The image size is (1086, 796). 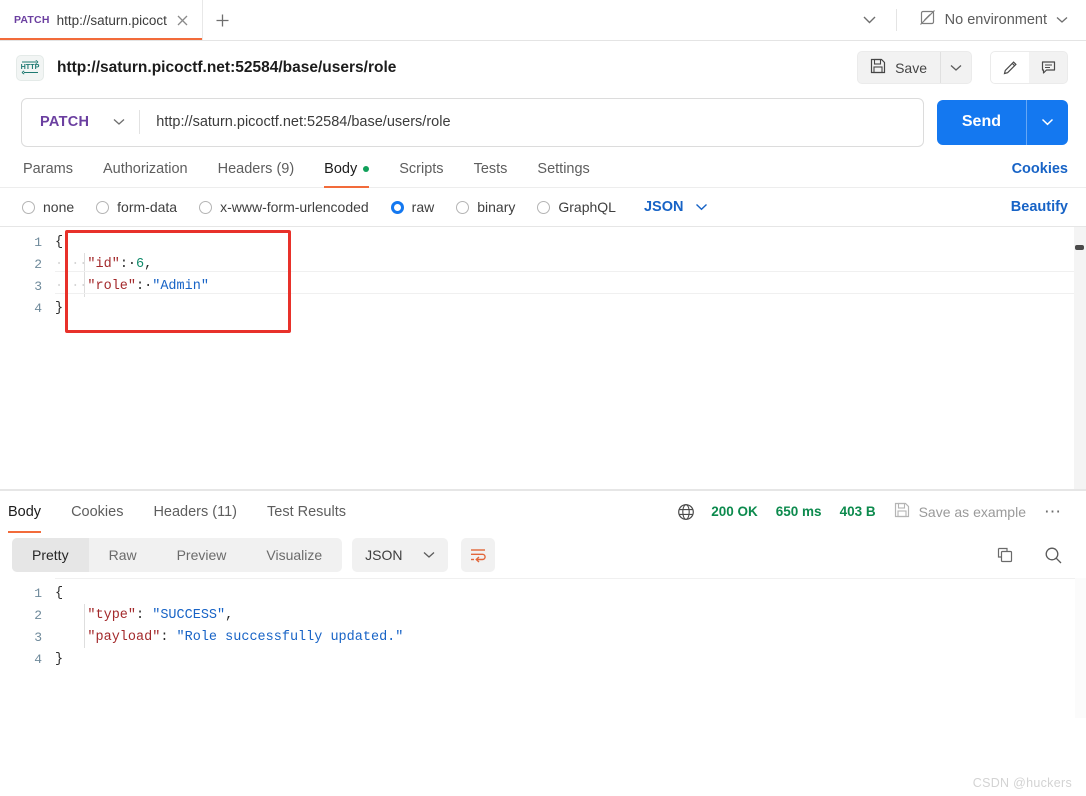 I want to click on globe-icon, so click(x=686, y=512).